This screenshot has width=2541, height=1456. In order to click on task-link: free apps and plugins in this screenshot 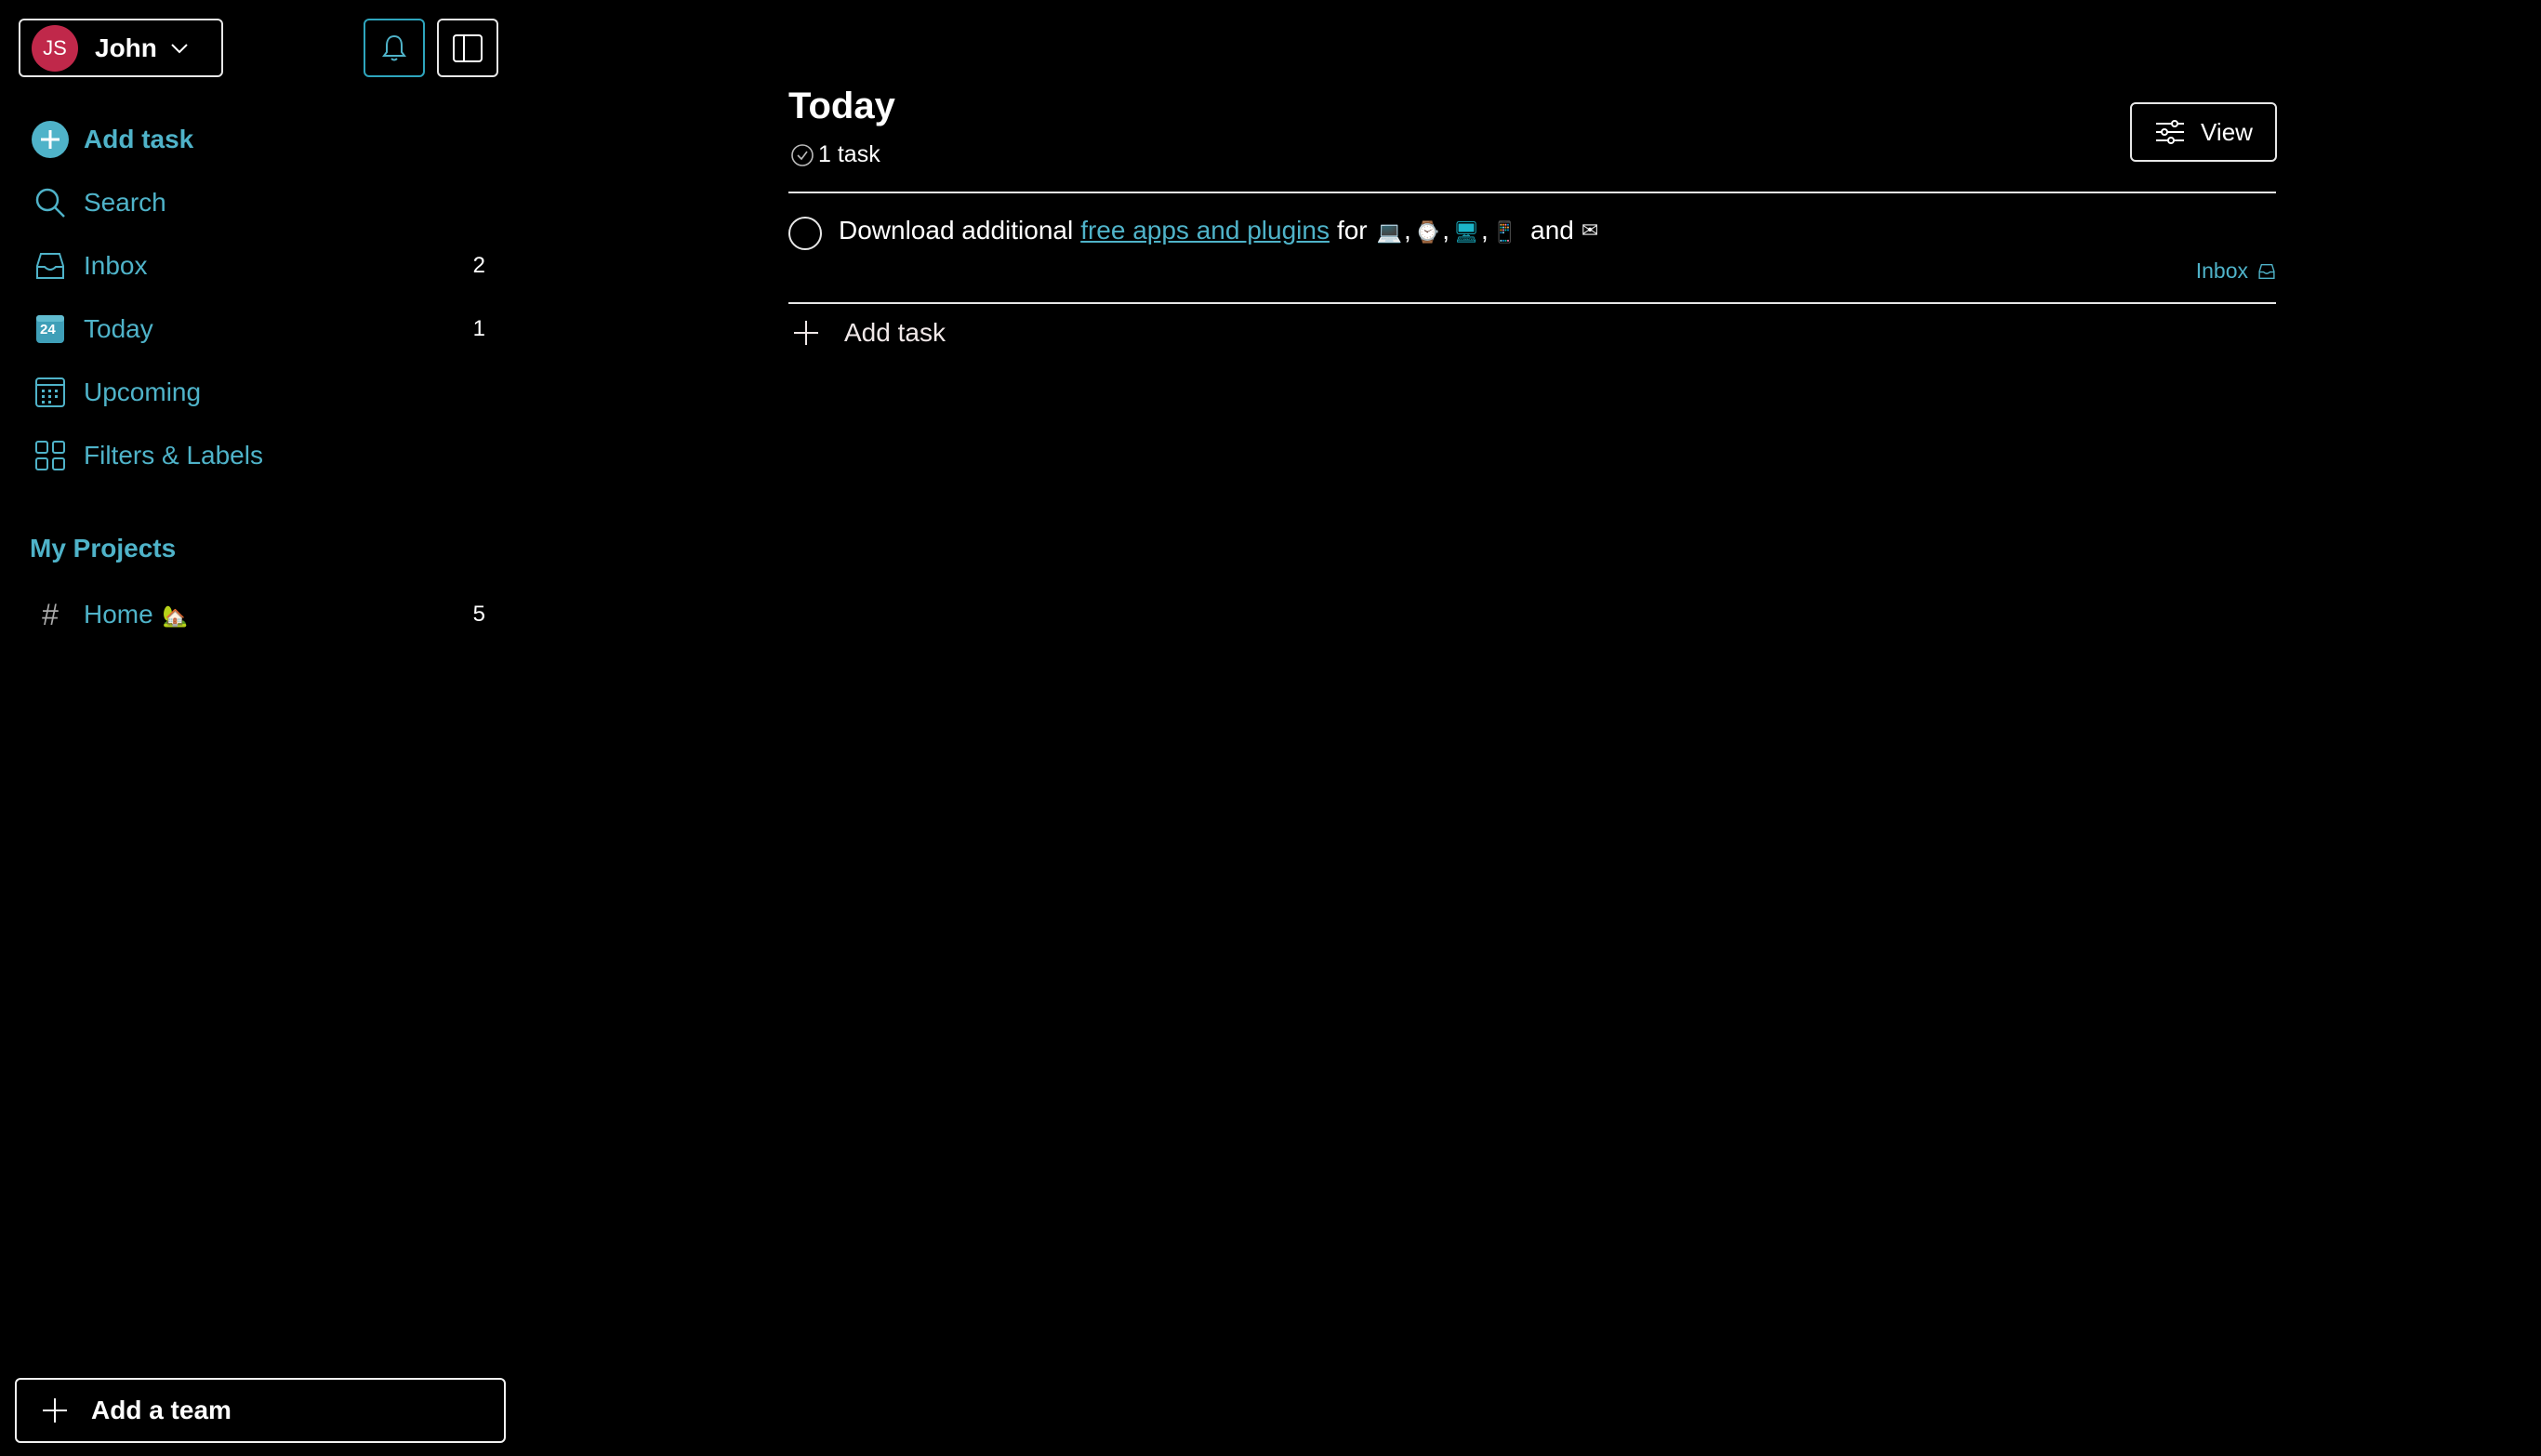, I will do `click(1205, 230)`.